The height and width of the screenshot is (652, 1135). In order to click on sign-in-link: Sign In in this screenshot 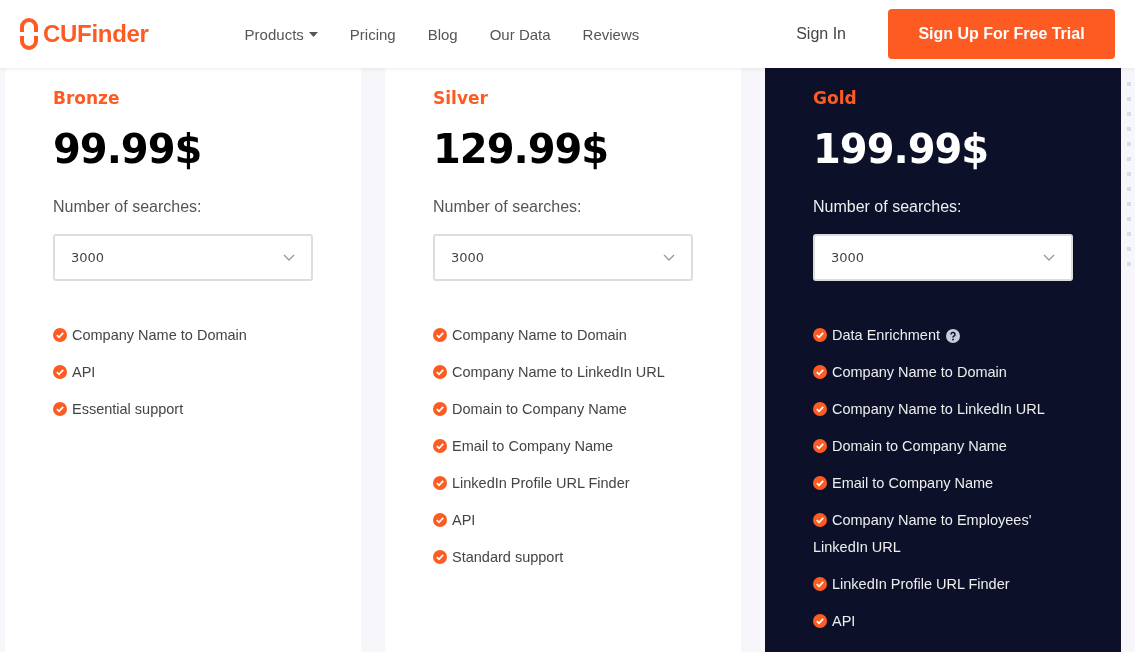, I will do `click(821, 34)`.